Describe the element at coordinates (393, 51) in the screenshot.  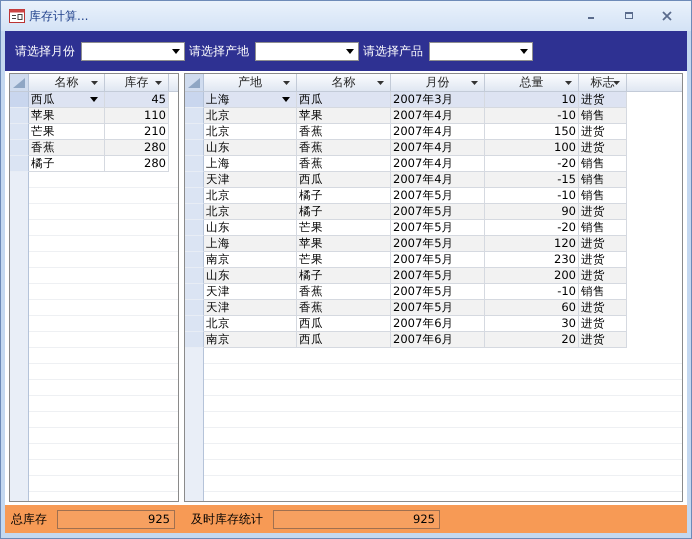
I see `filter-label: 请选择产品` at that location.